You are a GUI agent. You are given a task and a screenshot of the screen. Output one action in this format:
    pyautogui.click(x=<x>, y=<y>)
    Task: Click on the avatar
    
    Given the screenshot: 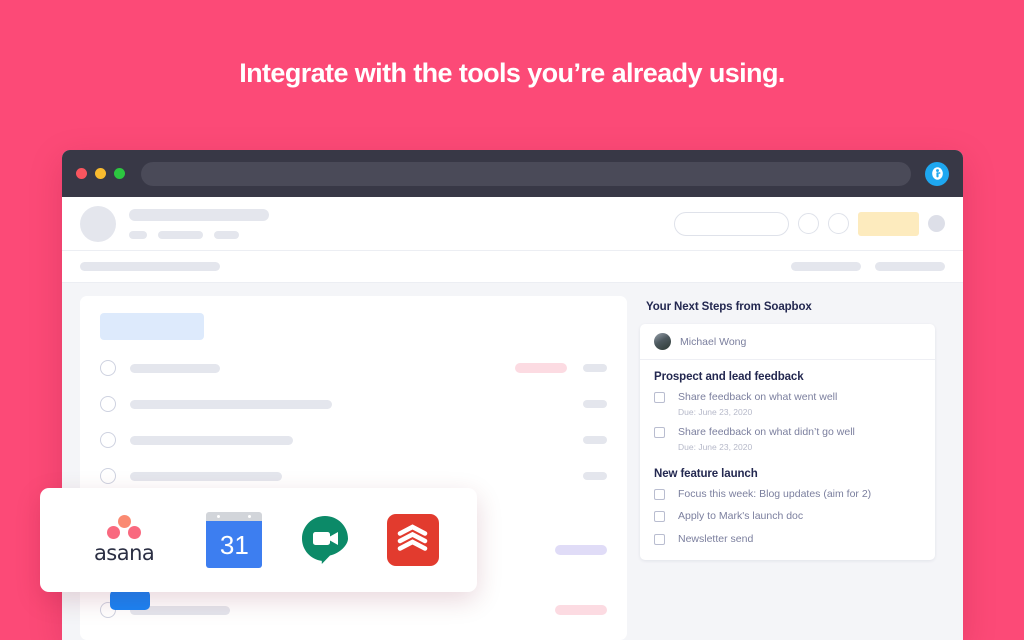 What is the action you would take?
    pyautogui.click(x=98, y=223)
    